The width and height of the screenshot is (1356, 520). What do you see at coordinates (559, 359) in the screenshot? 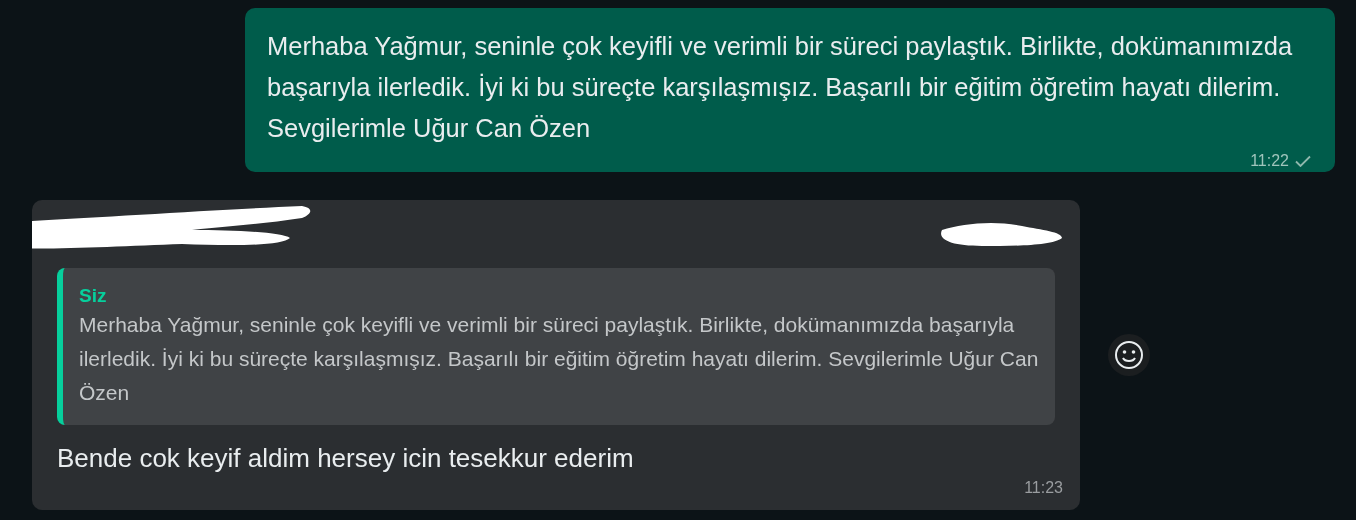
I see `quote-text: Merhaba Yağmur, seninle çok keyifli ve verimli bir süreci paylaştık. Birlikte, dokümanımızda başarıyla ilerledik. İyi ki bu süreçte karşılaşmışız. Başarılı bir eğitim öğretim hayatı dilerim. Sevgilerimle Uğur Can Özen` at bounding box center [559, 359].